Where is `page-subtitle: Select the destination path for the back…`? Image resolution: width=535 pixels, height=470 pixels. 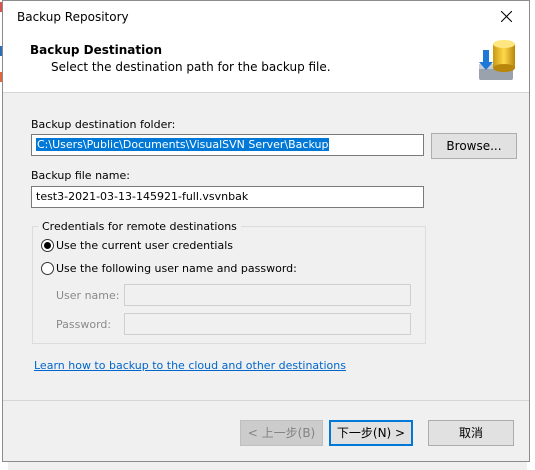
page-subtitle: Select the destination path for the back… is located at coordinates (191, 67).